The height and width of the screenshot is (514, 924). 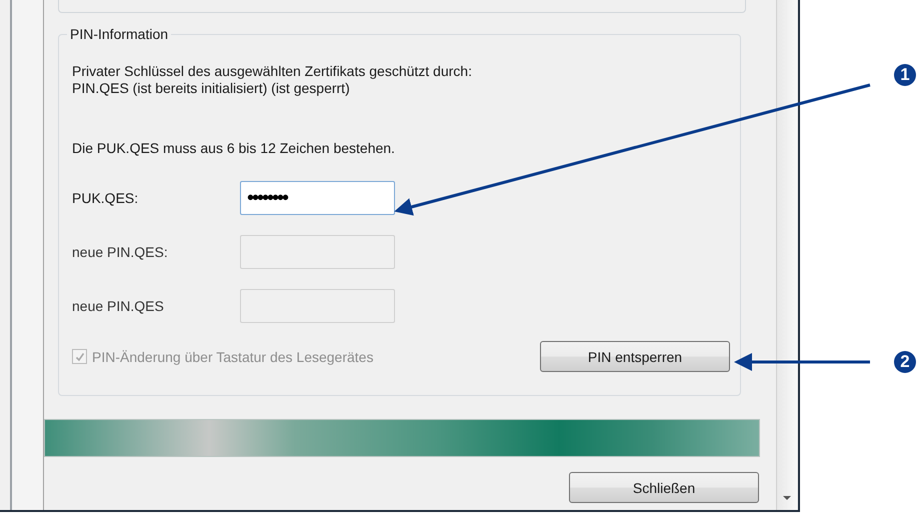 What do you see at coordinates (234, 148) in the screenshot?
I see `hint-text: Die PUK.QES muss aus 6 bis 12 Zeichen bestehen.` at bounding box center [234, 148].